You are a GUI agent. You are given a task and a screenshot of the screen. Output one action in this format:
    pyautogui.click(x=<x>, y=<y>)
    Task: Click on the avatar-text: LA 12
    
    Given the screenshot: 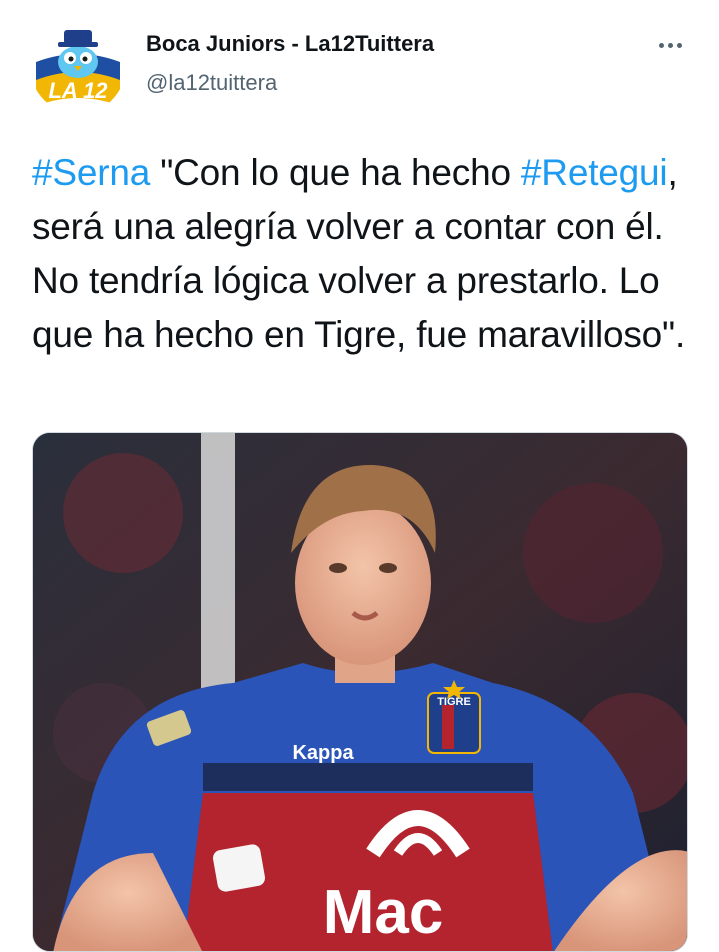 What is the action you would take?
    pyautogui.click(x=78, y=90)
    